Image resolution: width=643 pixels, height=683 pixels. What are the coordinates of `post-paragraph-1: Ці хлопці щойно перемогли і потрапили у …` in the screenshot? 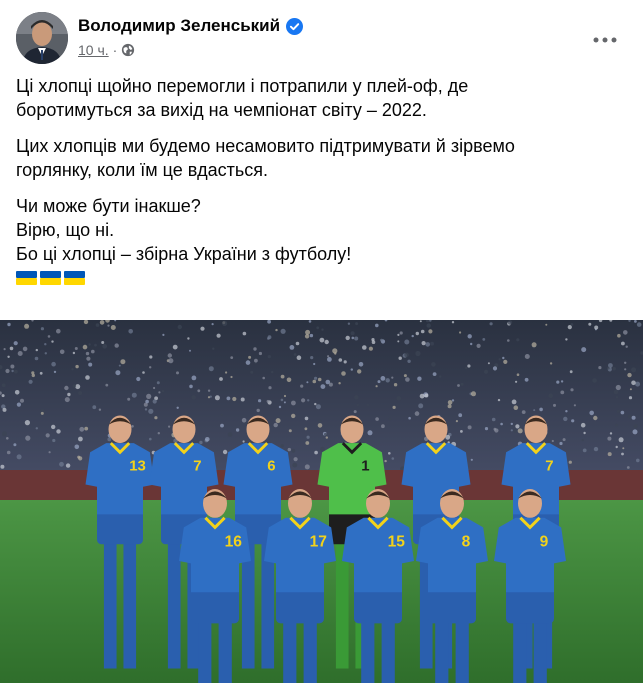 It's located at (316, 98).